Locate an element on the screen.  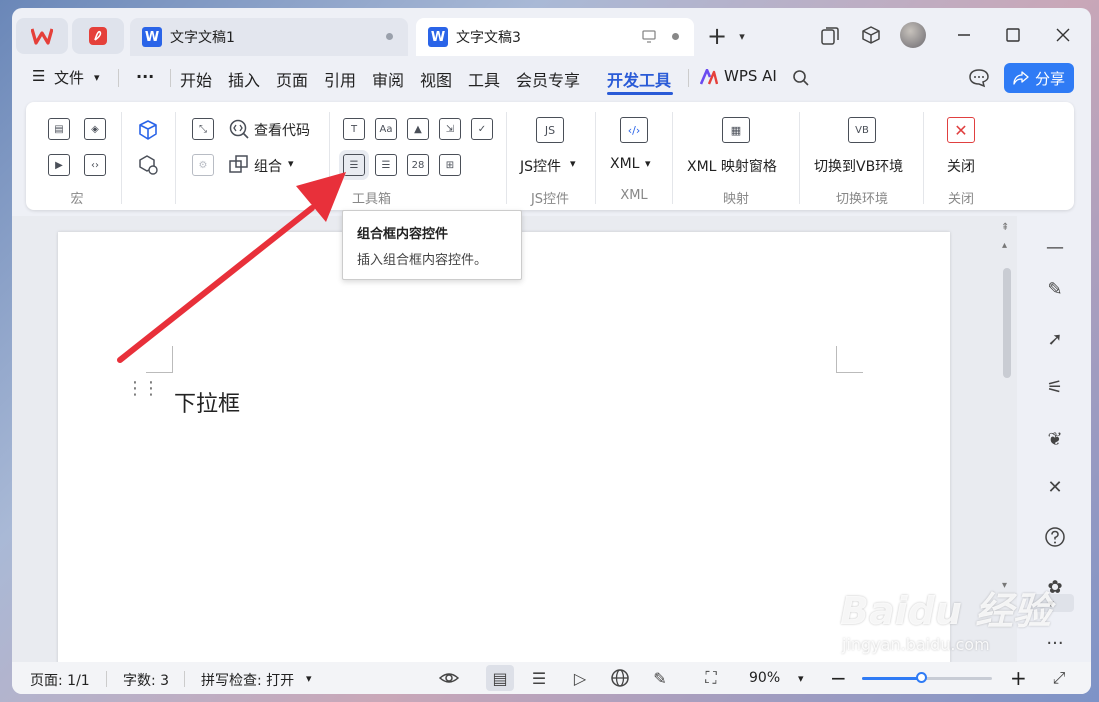
watermark-url: jingyan.baidu.com is located at coordinates (916, 644).